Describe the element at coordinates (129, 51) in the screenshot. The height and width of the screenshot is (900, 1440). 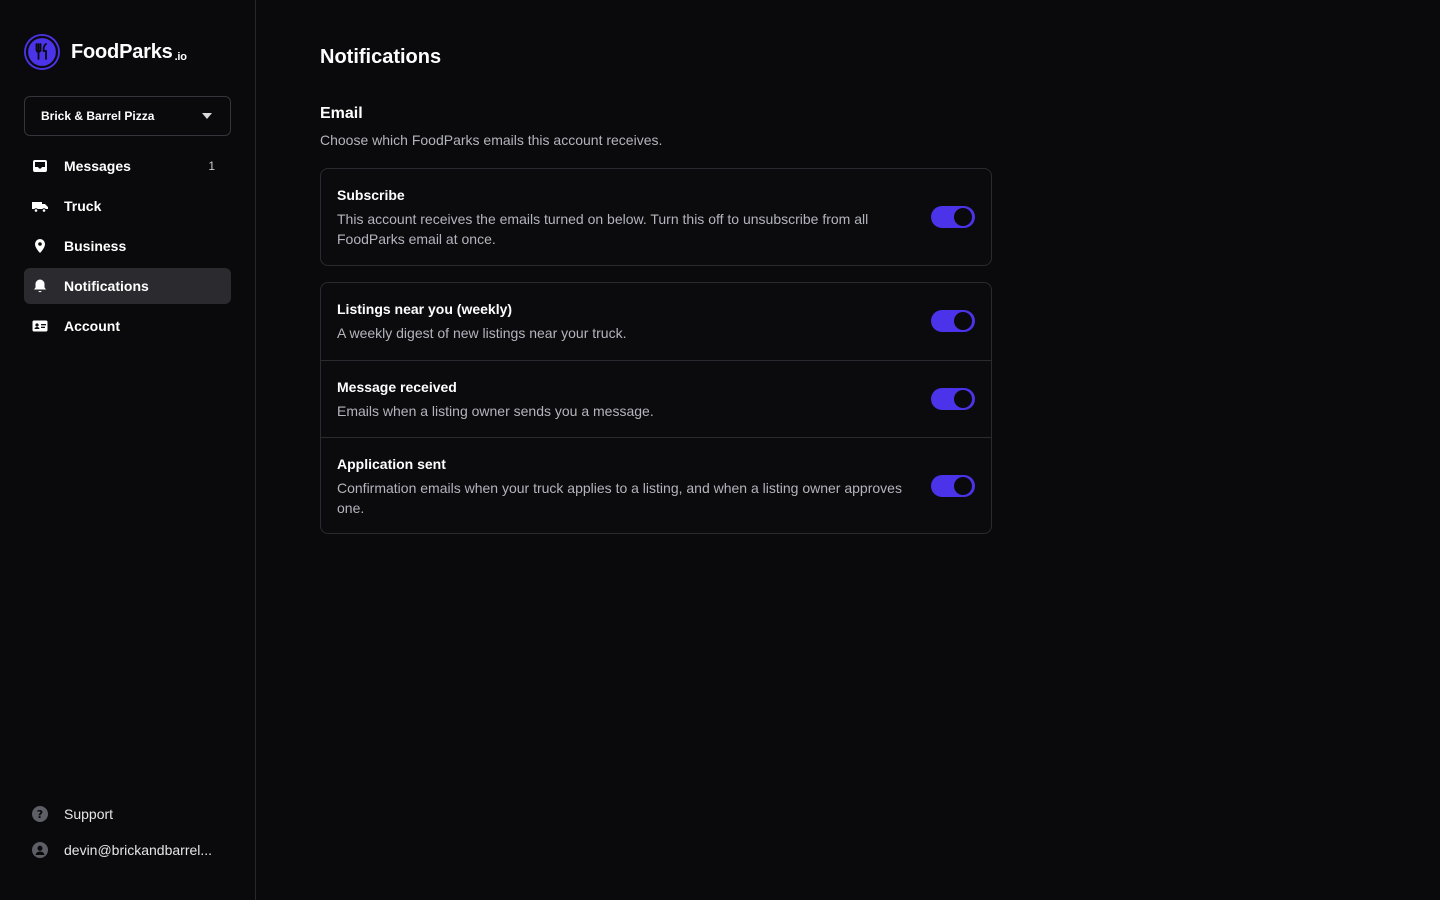
I see `brand-name: FoodParks .io` at that location.